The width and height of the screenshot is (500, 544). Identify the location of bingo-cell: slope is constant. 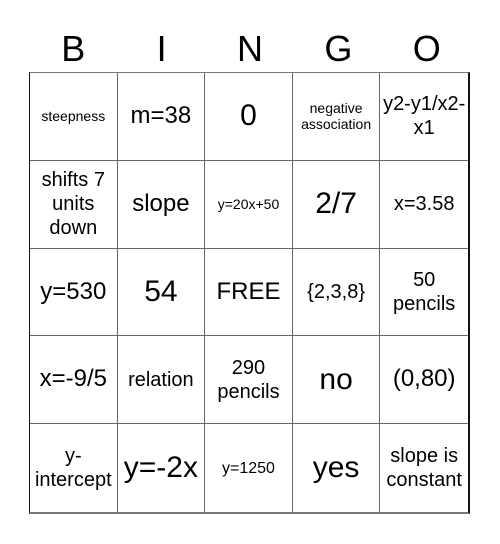
(424, 468).